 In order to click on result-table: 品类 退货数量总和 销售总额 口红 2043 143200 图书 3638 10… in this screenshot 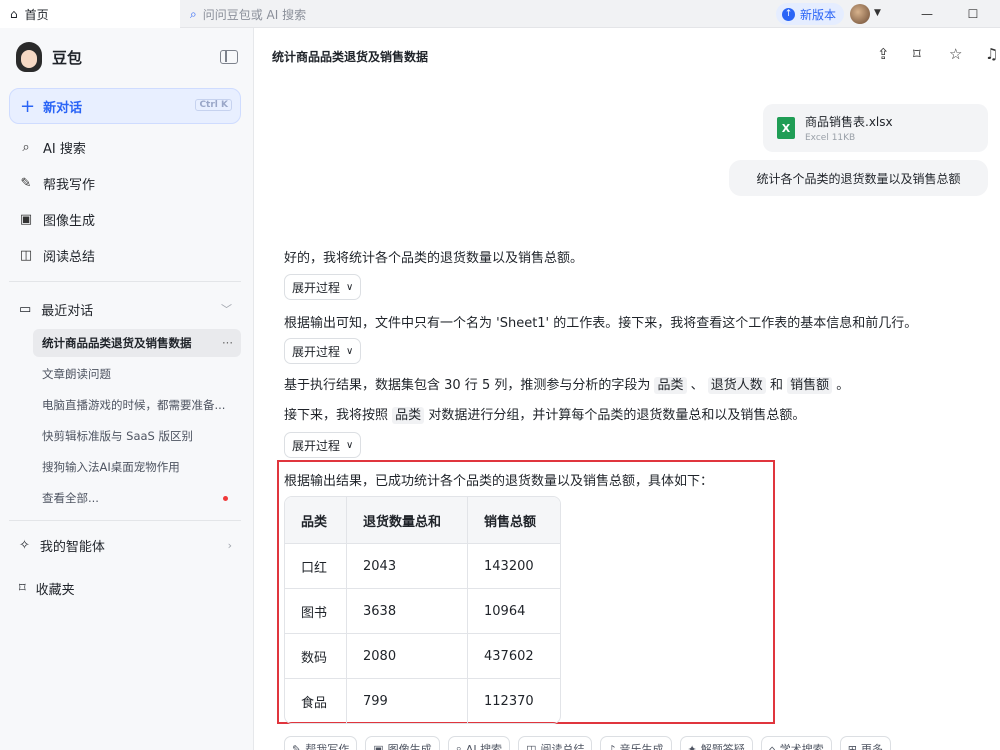, I will do `click(422, 610)`.